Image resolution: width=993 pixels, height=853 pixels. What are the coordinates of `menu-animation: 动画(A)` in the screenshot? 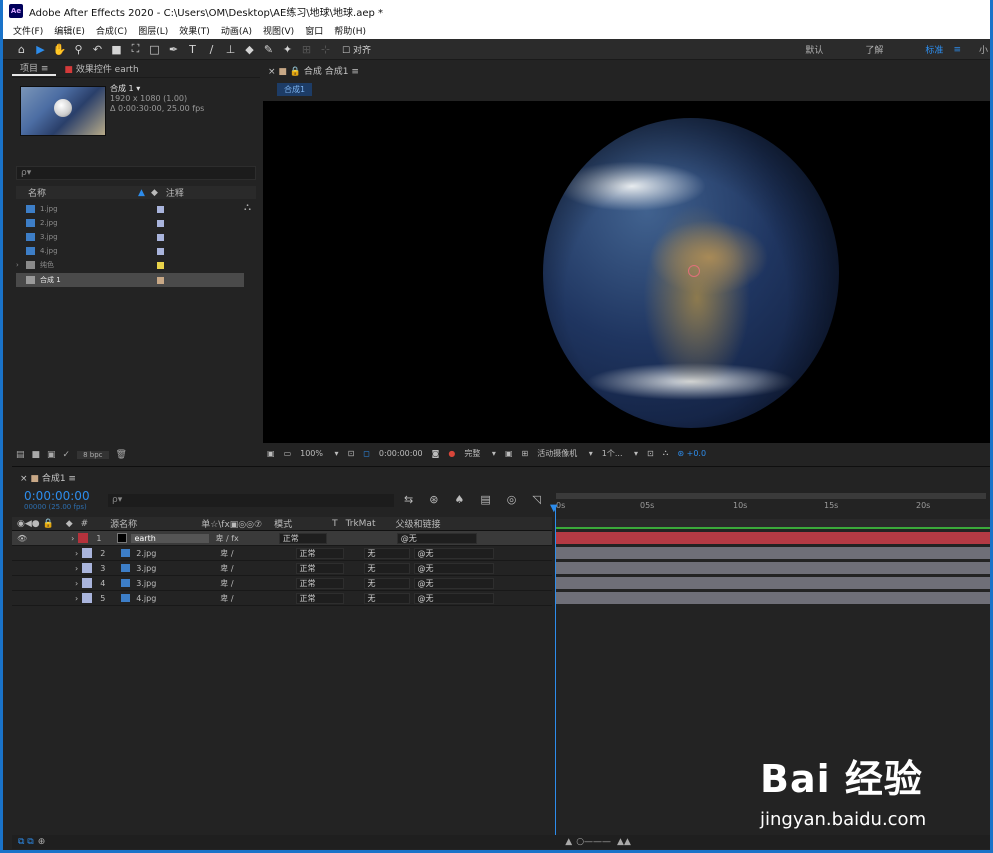 It's located at (236, 30).